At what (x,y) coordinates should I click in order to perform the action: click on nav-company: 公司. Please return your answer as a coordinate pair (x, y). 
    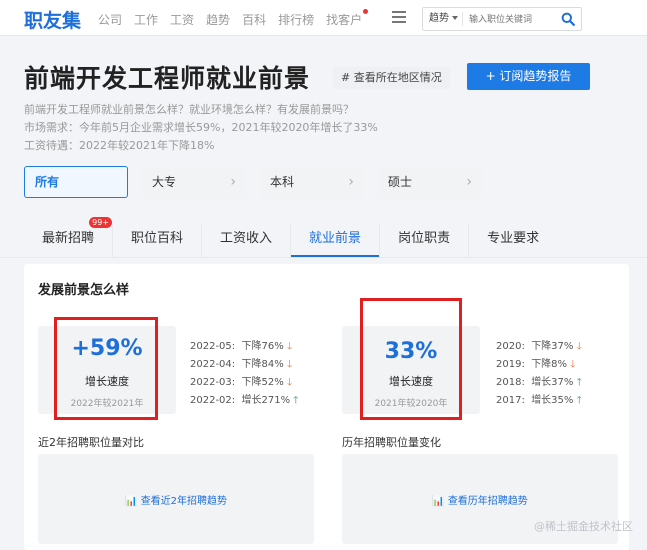
    Looking at the image, I should click on (110, 19).